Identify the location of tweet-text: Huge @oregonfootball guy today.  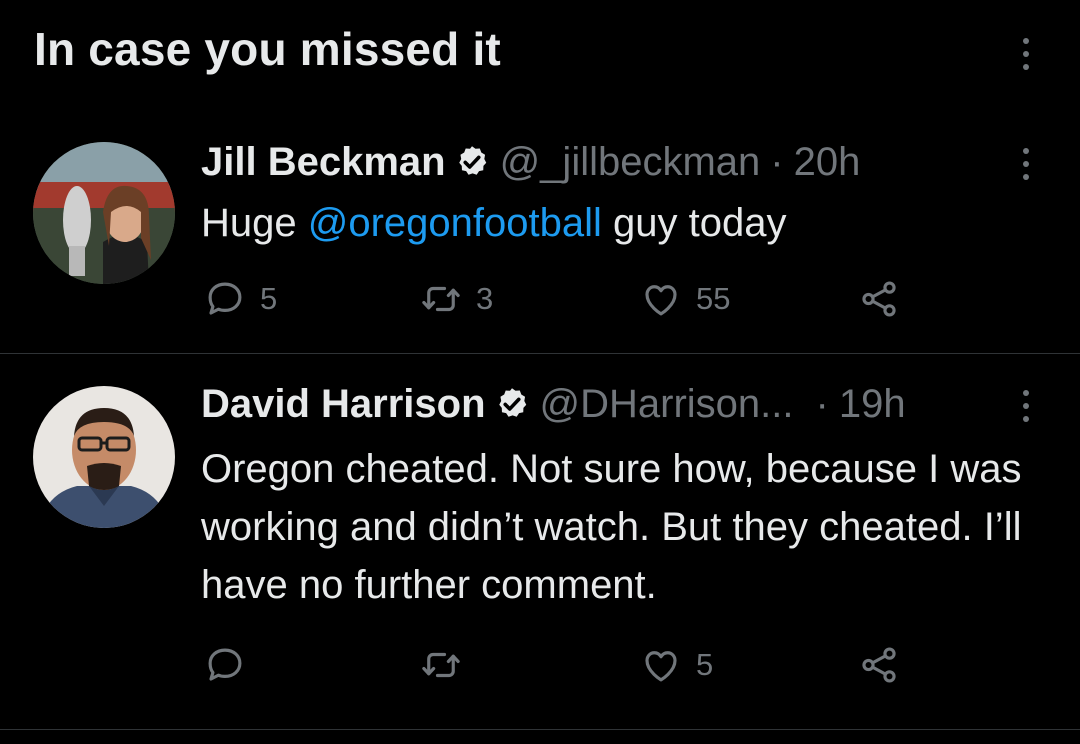
(625, 223).